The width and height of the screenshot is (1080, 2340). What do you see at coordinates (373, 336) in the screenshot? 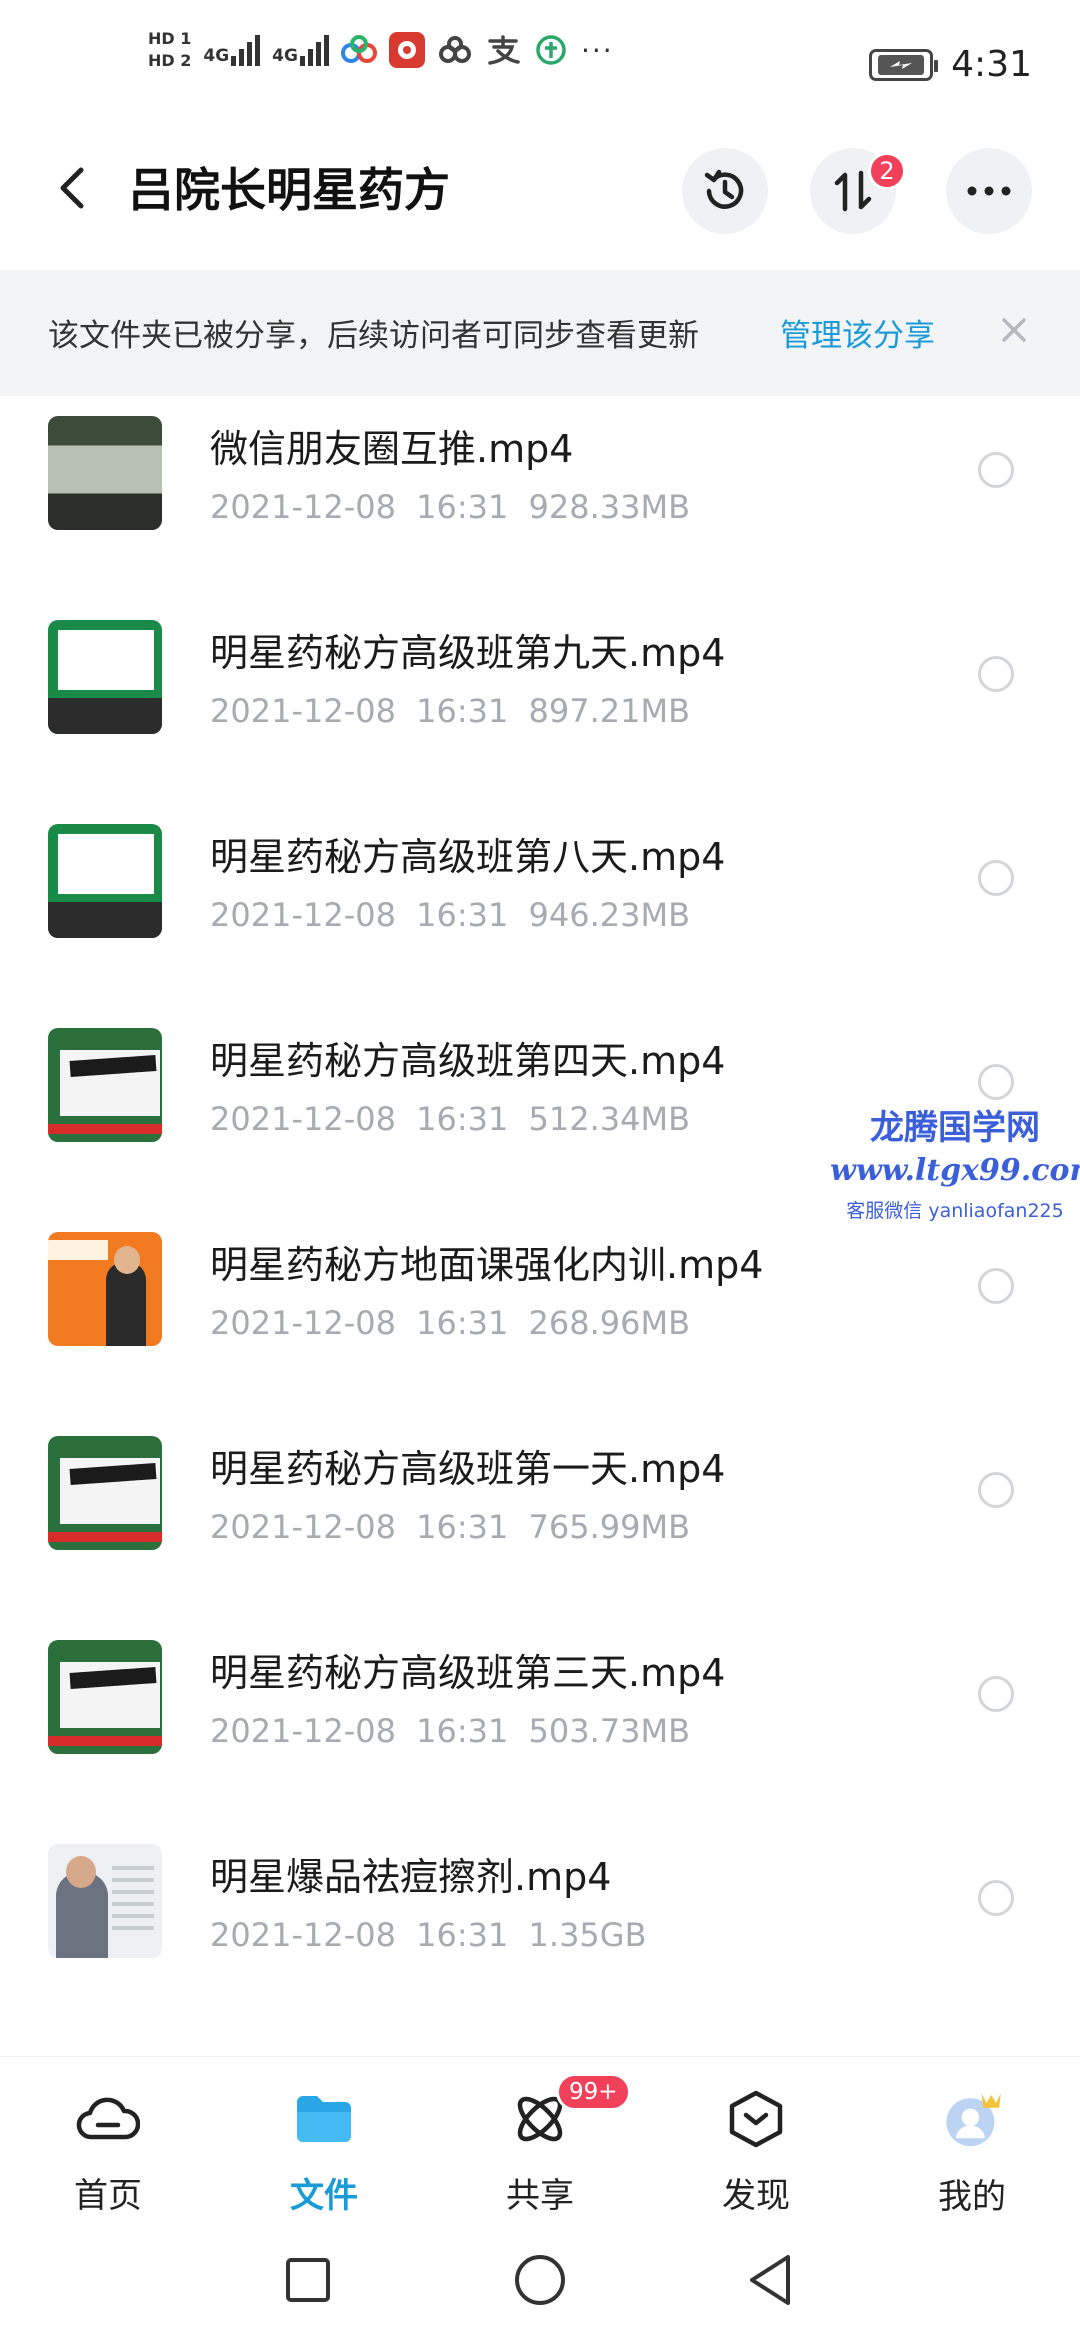
I see `share-notice-text: 该文件夹已被分享，后续访问者可同步查看更新` at bounding box center [373, 336].